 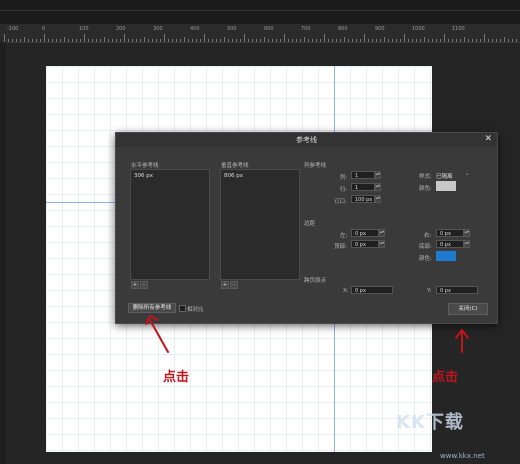 What do you see at coordinates (430, 422) in the screenshot?
I see `watermark-logo: KK下载` at bounding box center [430, 422].